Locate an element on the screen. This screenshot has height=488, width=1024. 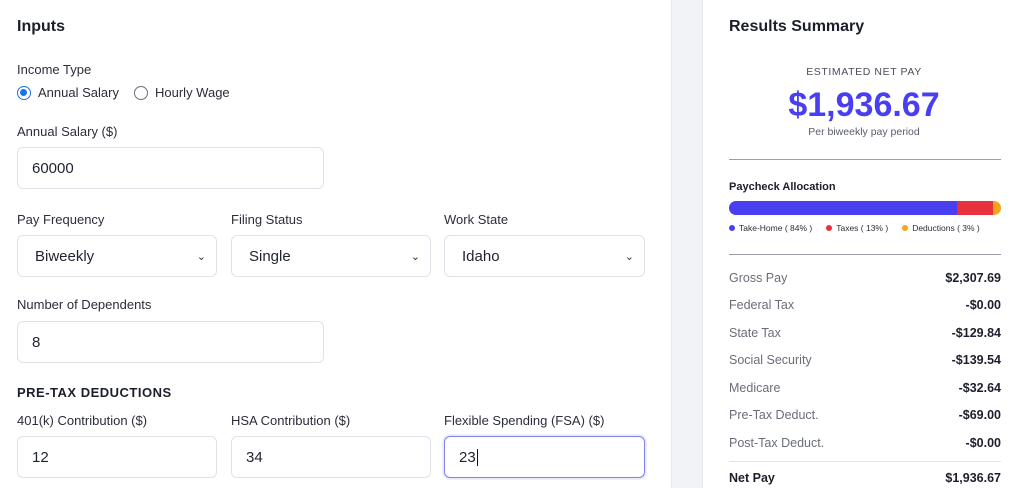
breakdown-label: Pre-Tax Deduct. is located at coordinates (774, 415).